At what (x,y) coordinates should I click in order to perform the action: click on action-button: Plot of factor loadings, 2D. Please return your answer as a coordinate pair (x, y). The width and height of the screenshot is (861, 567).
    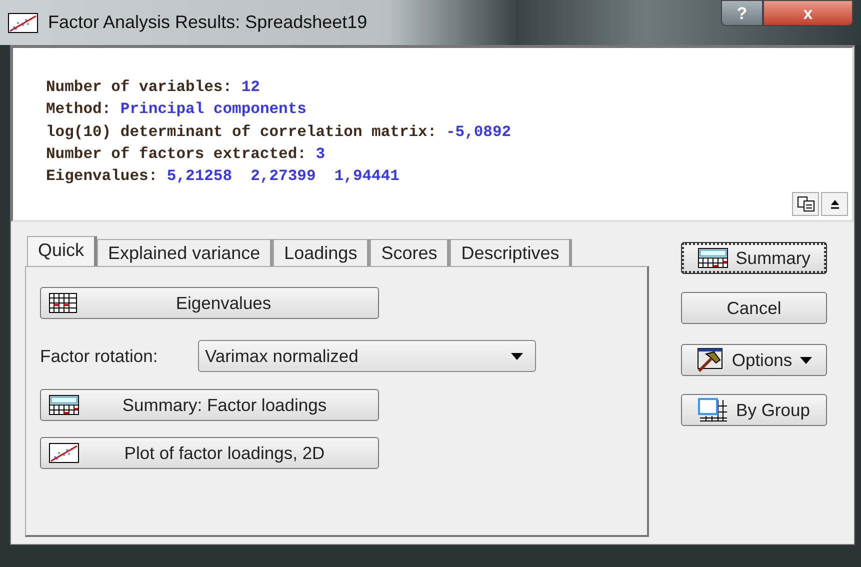
    Looking at the image, I should click on (209, 453).